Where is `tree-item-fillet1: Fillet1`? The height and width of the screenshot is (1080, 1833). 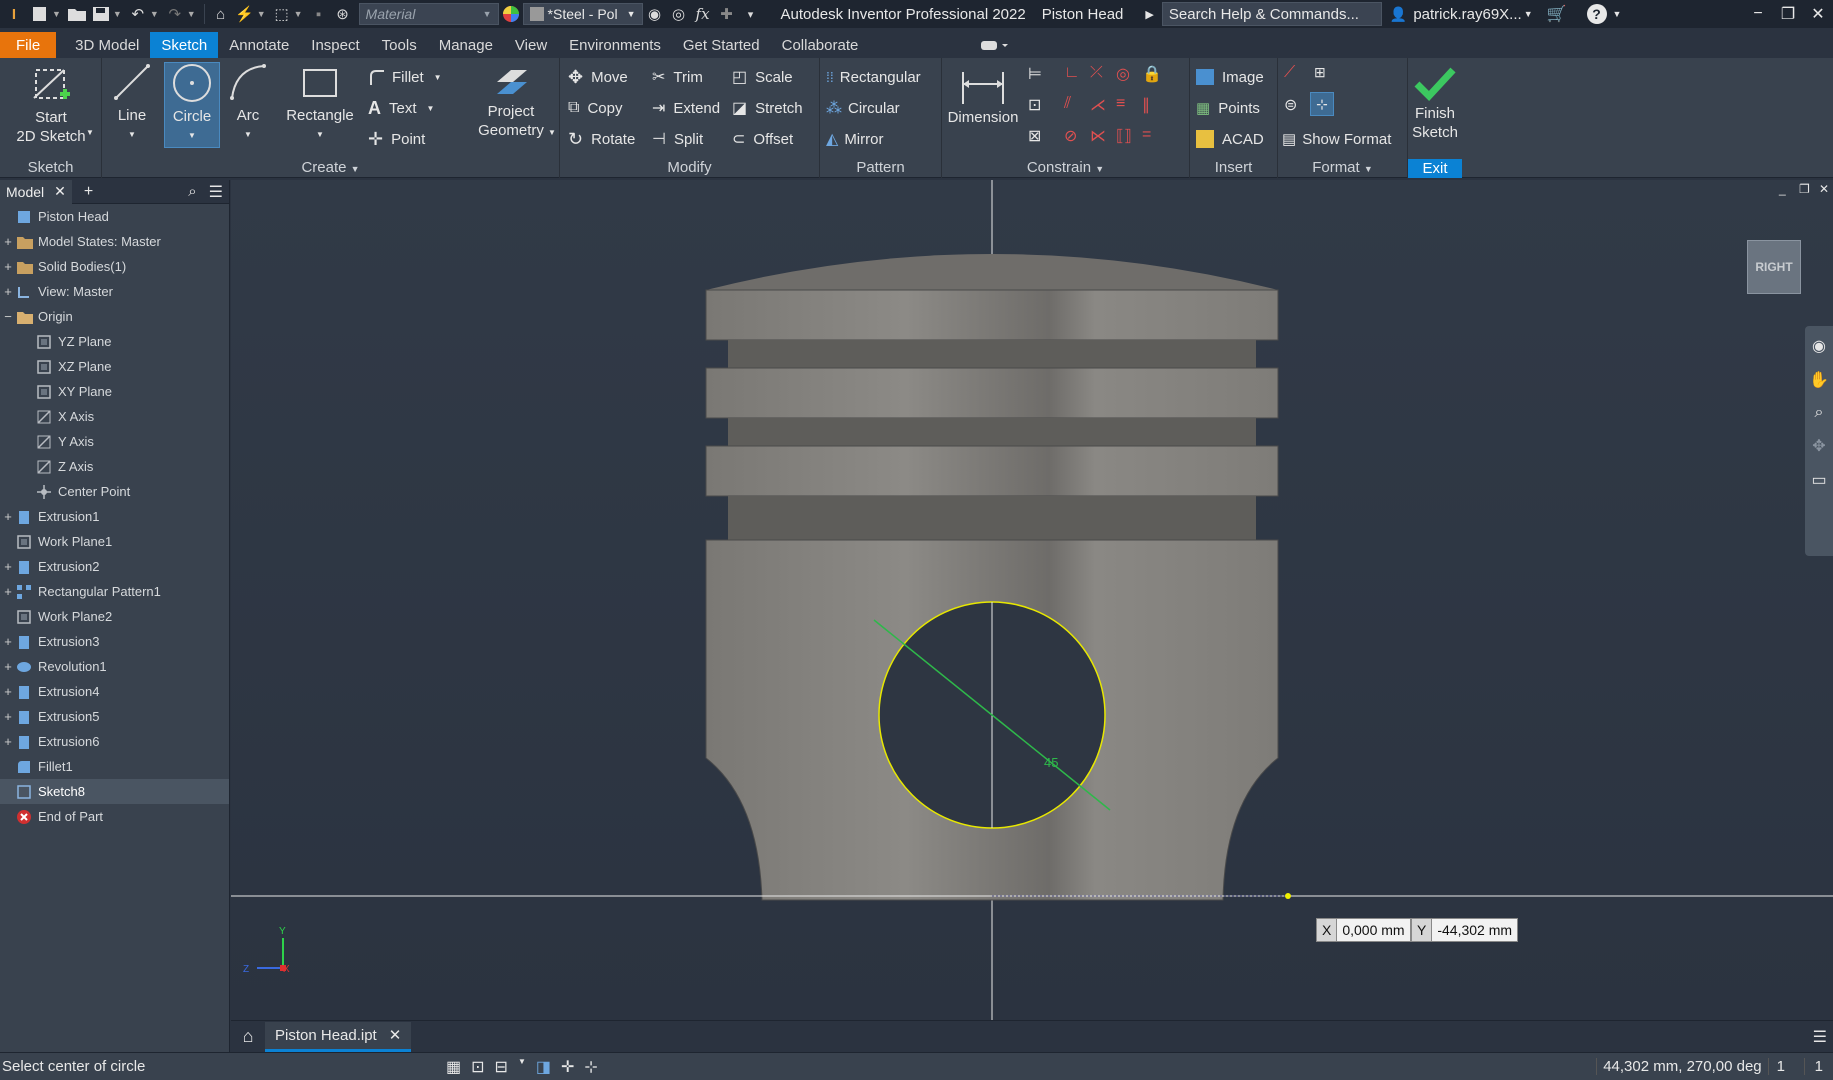 tree-item-fillet1: Fillet1 is located at coordinates (114, 766).